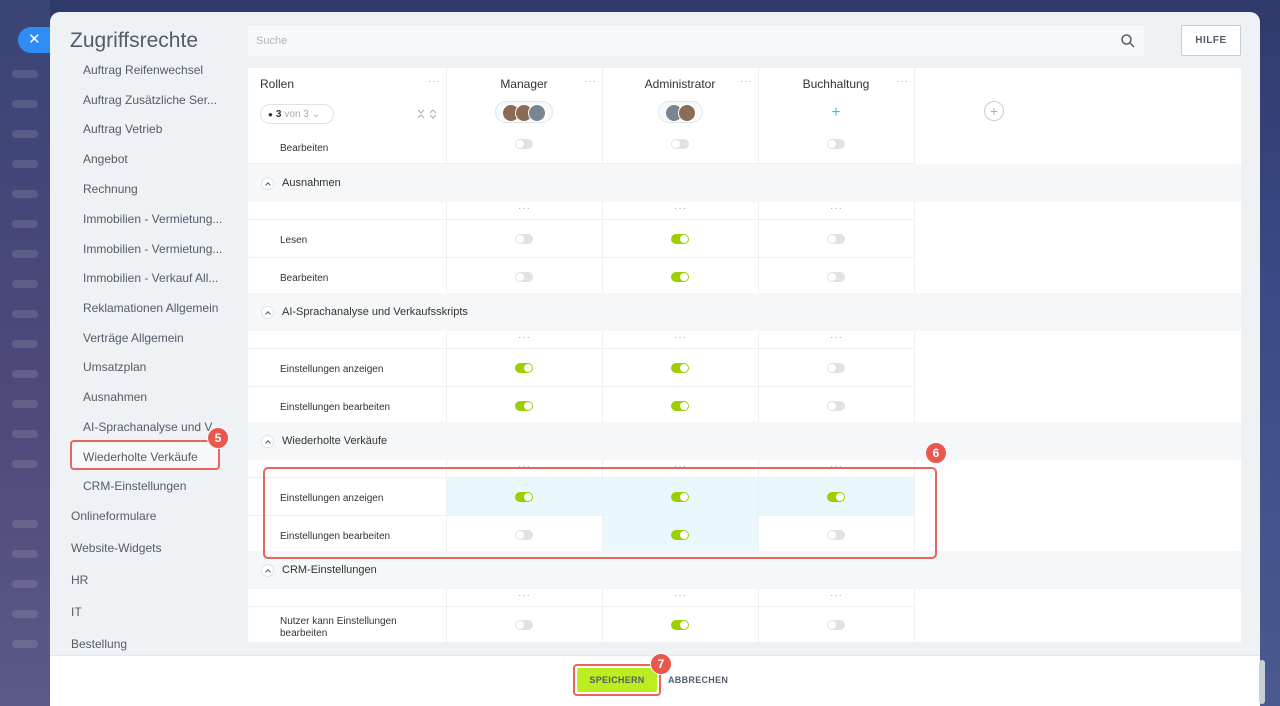 This screenshot has height=706, width=1280. I want to click on close-icon: ✕, so click(34, 39).